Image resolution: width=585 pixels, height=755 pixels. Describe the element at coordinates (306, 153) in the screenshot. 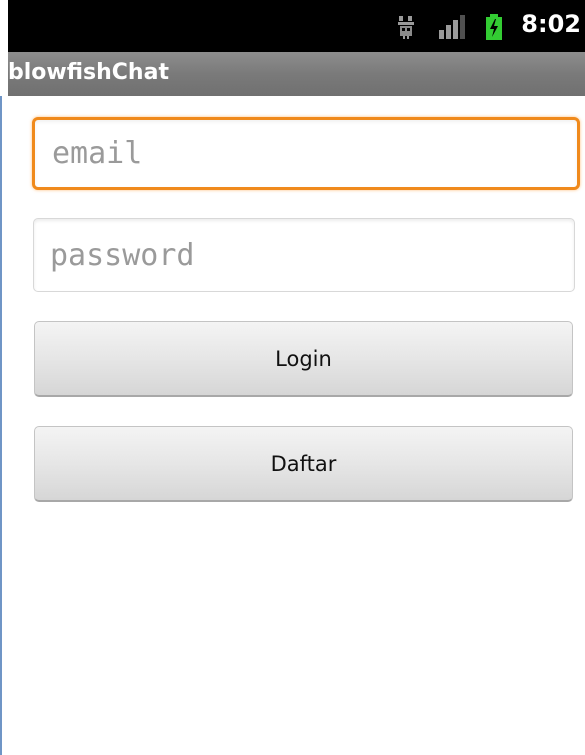

I see `email-field` at that location.